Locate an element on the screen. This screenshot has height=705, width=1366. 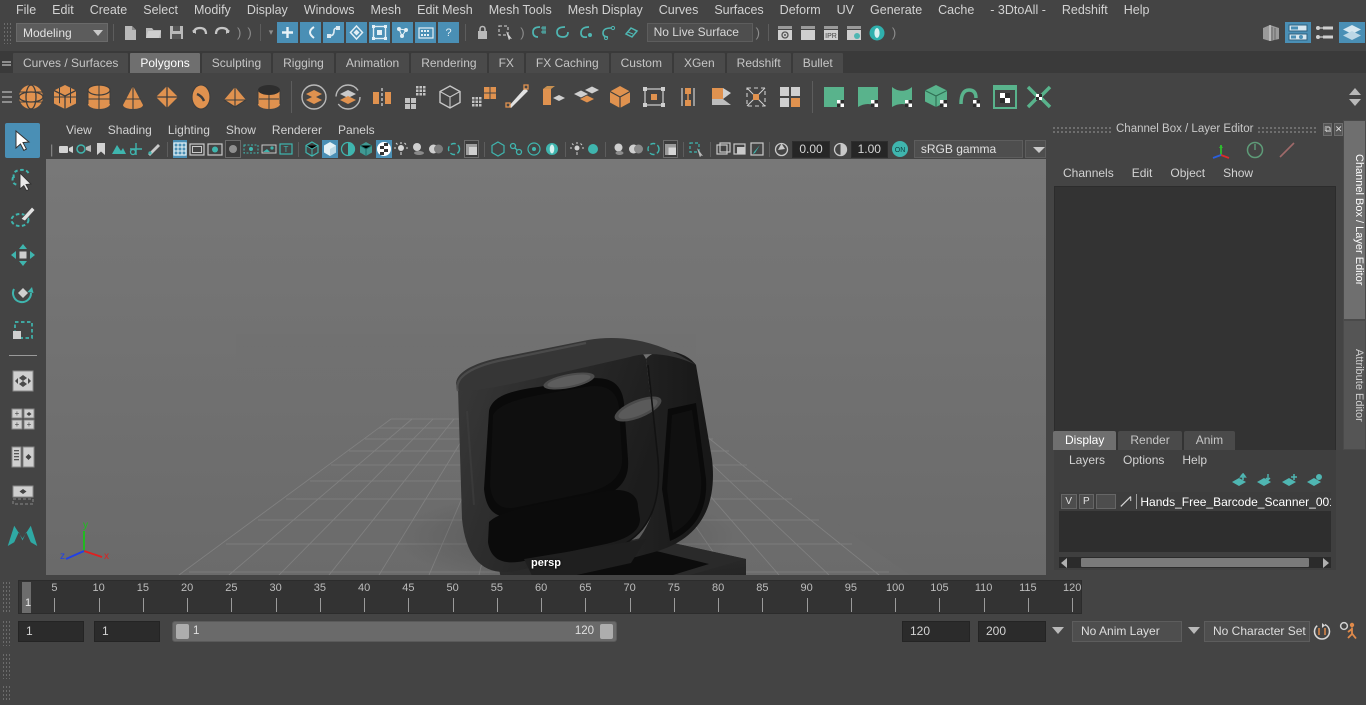
outliner-persp-layout is located at coordinates (22, 456).